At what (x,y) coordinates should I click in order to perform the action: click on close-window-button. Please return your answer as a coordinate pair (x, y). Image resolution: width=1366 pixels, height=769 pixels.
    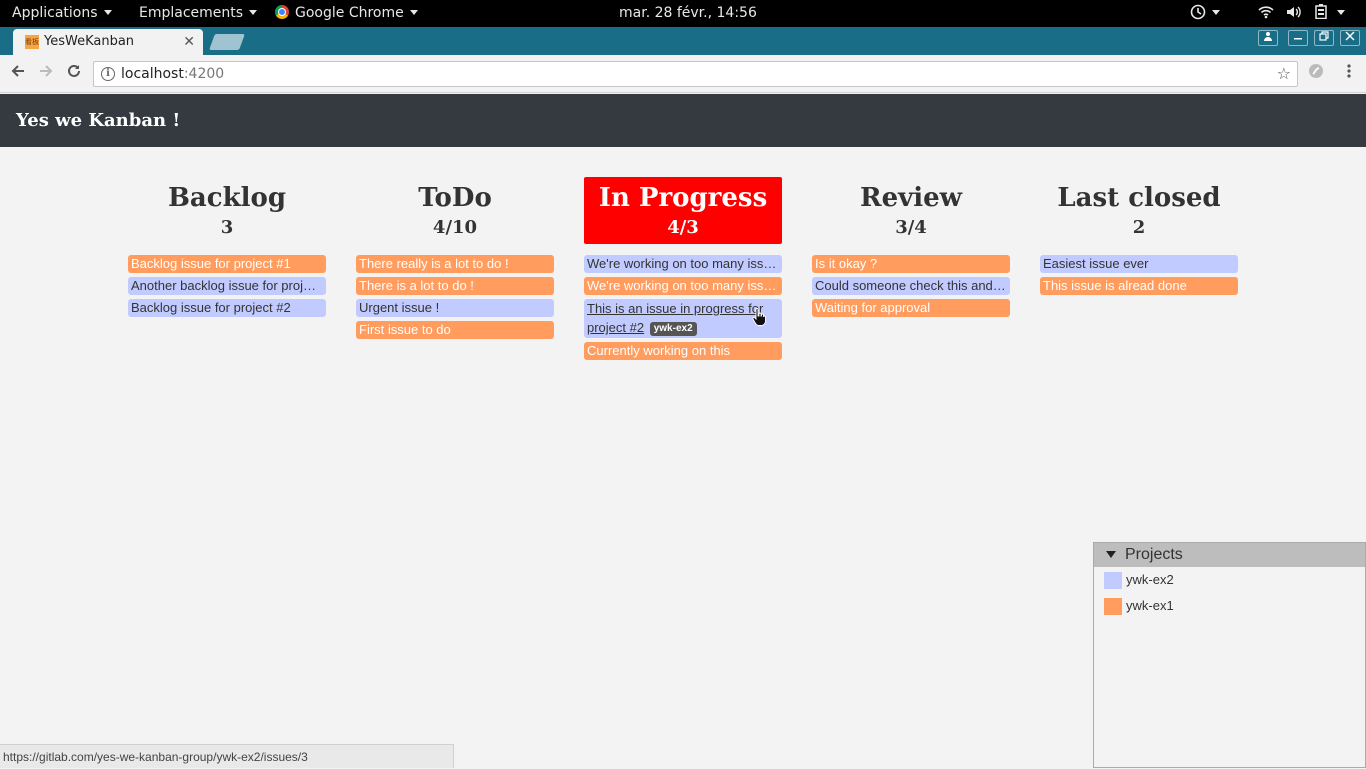
    Looking at the image, I should click on (1350, 38).